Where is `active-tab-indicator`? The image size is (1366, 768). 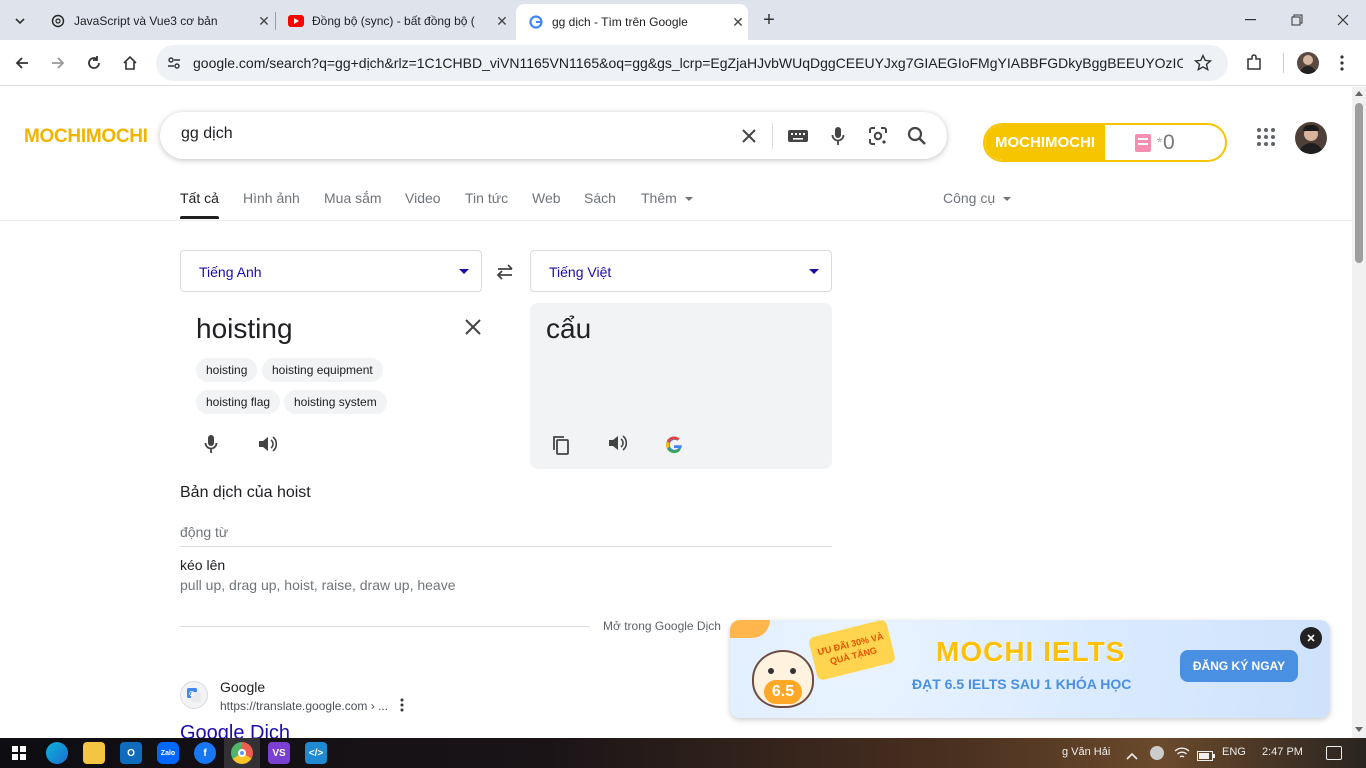
active-tab-indicator is located at coordinates (199, 217).